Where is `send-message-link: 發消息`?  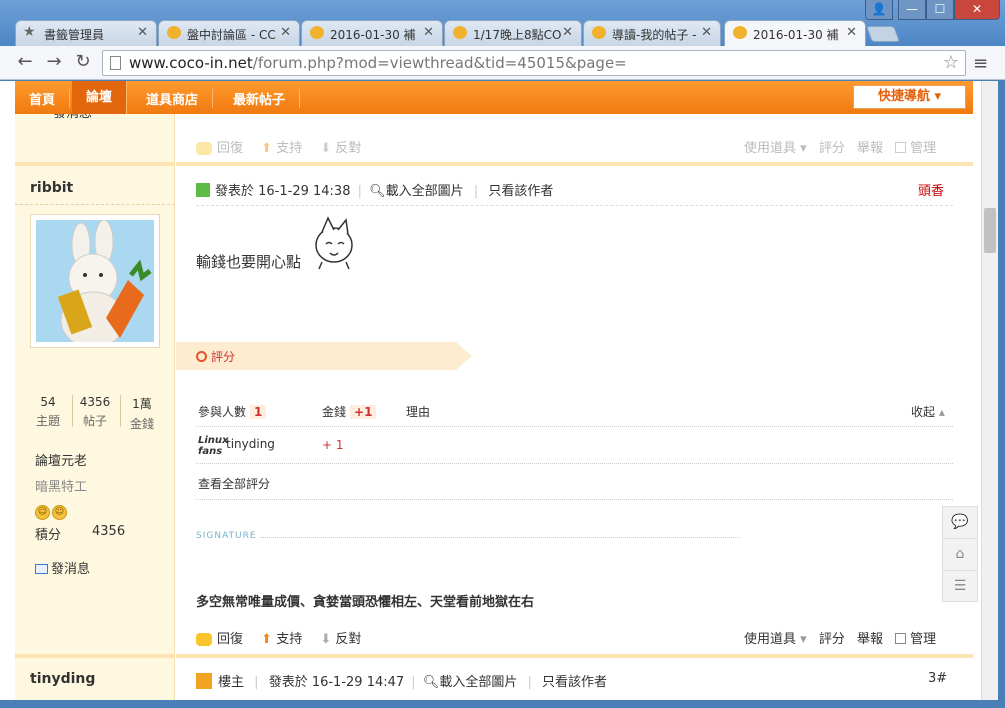 send-message-link: 發消息 is located at coordinates (62, 567).